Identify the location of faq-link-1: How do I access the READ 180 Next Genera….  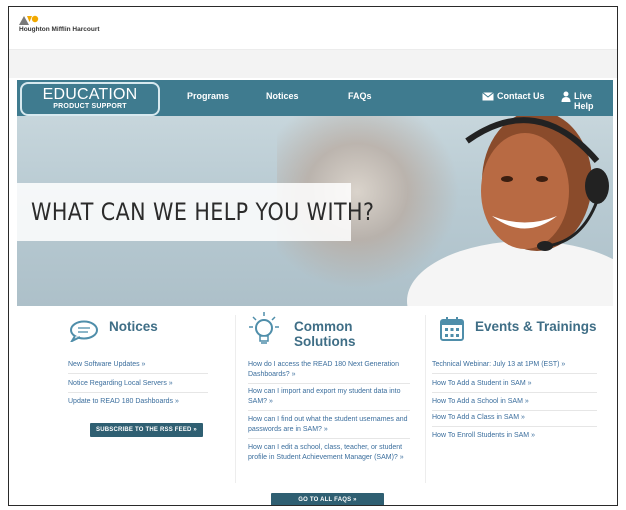
(330, 370).